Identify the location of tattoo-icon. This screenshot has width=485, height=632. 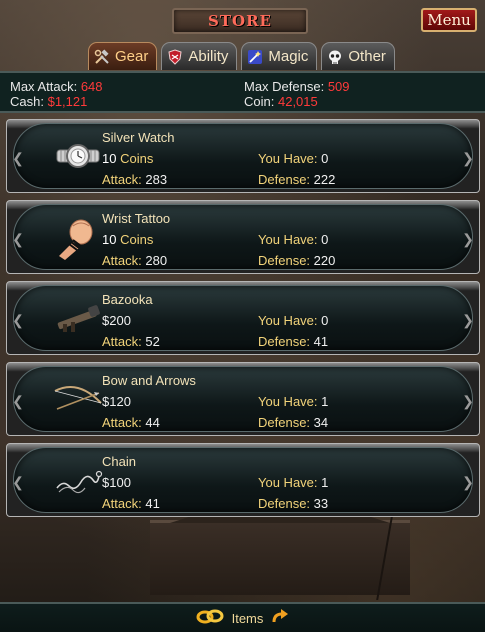
(78, 237).